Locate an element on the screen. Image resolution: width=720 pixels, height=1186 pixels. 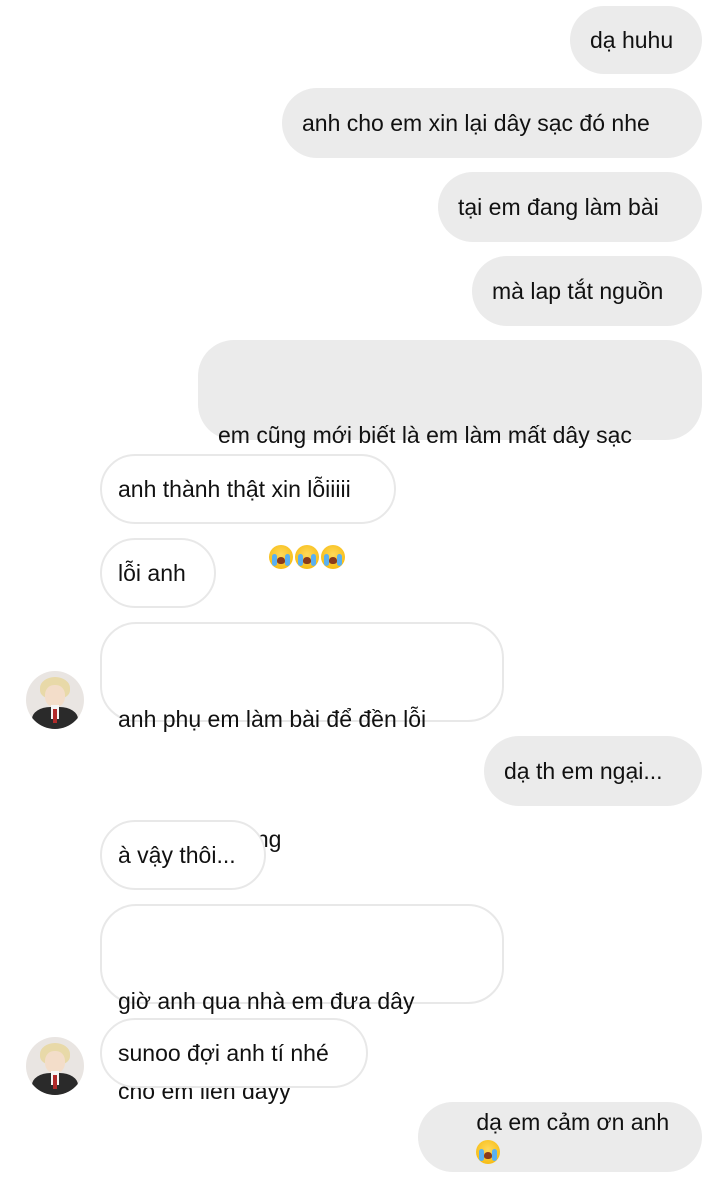
message-sent: dạ em cảm ơn anh is located at coordinates (560, 1137).